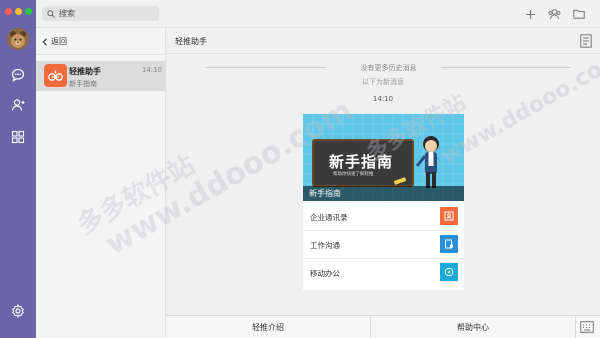 This screenshot has height=338, width=600. Describe the element at coordinates (51, 13) in the screenshot. I see `search-icon` at that location.